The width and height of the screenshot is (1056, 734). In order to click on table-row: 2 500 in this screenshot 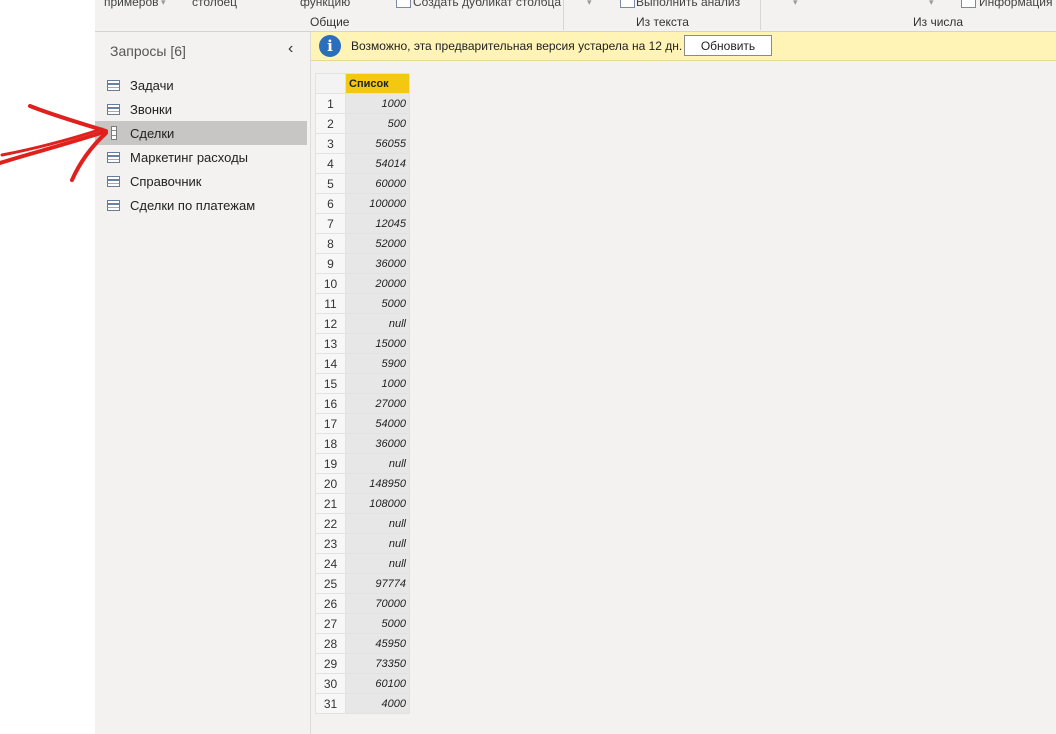, I will do `click(362, 123)`.